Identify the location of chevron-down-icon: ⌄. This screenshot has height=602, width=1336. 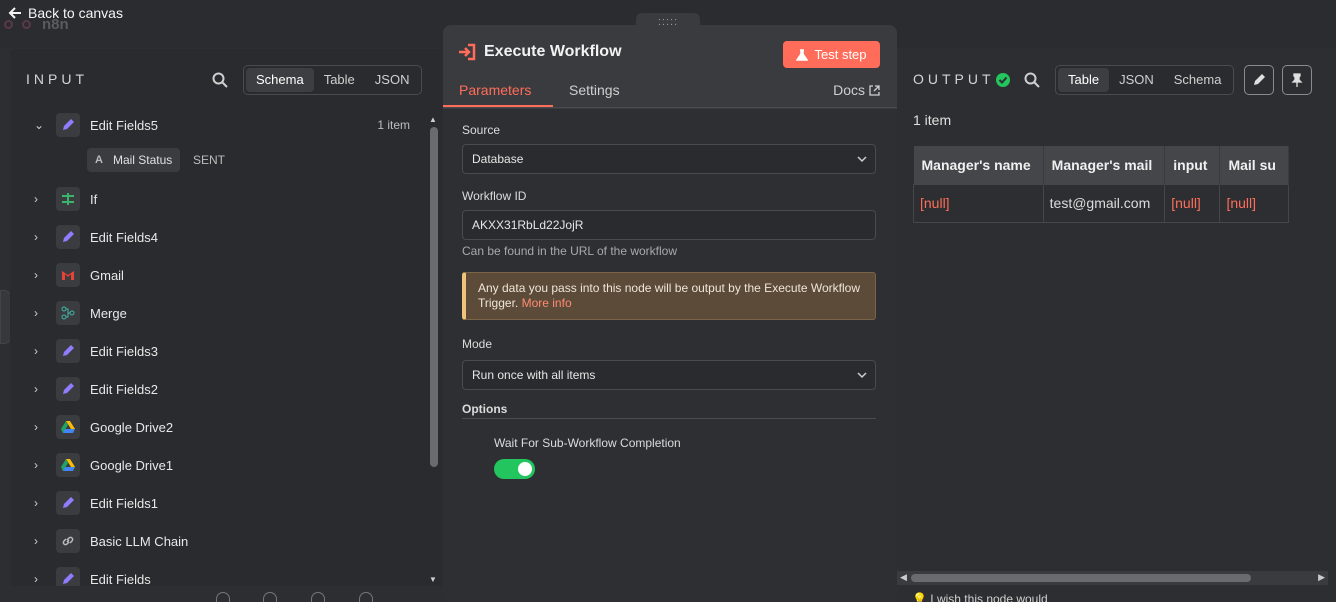
(41, 125).